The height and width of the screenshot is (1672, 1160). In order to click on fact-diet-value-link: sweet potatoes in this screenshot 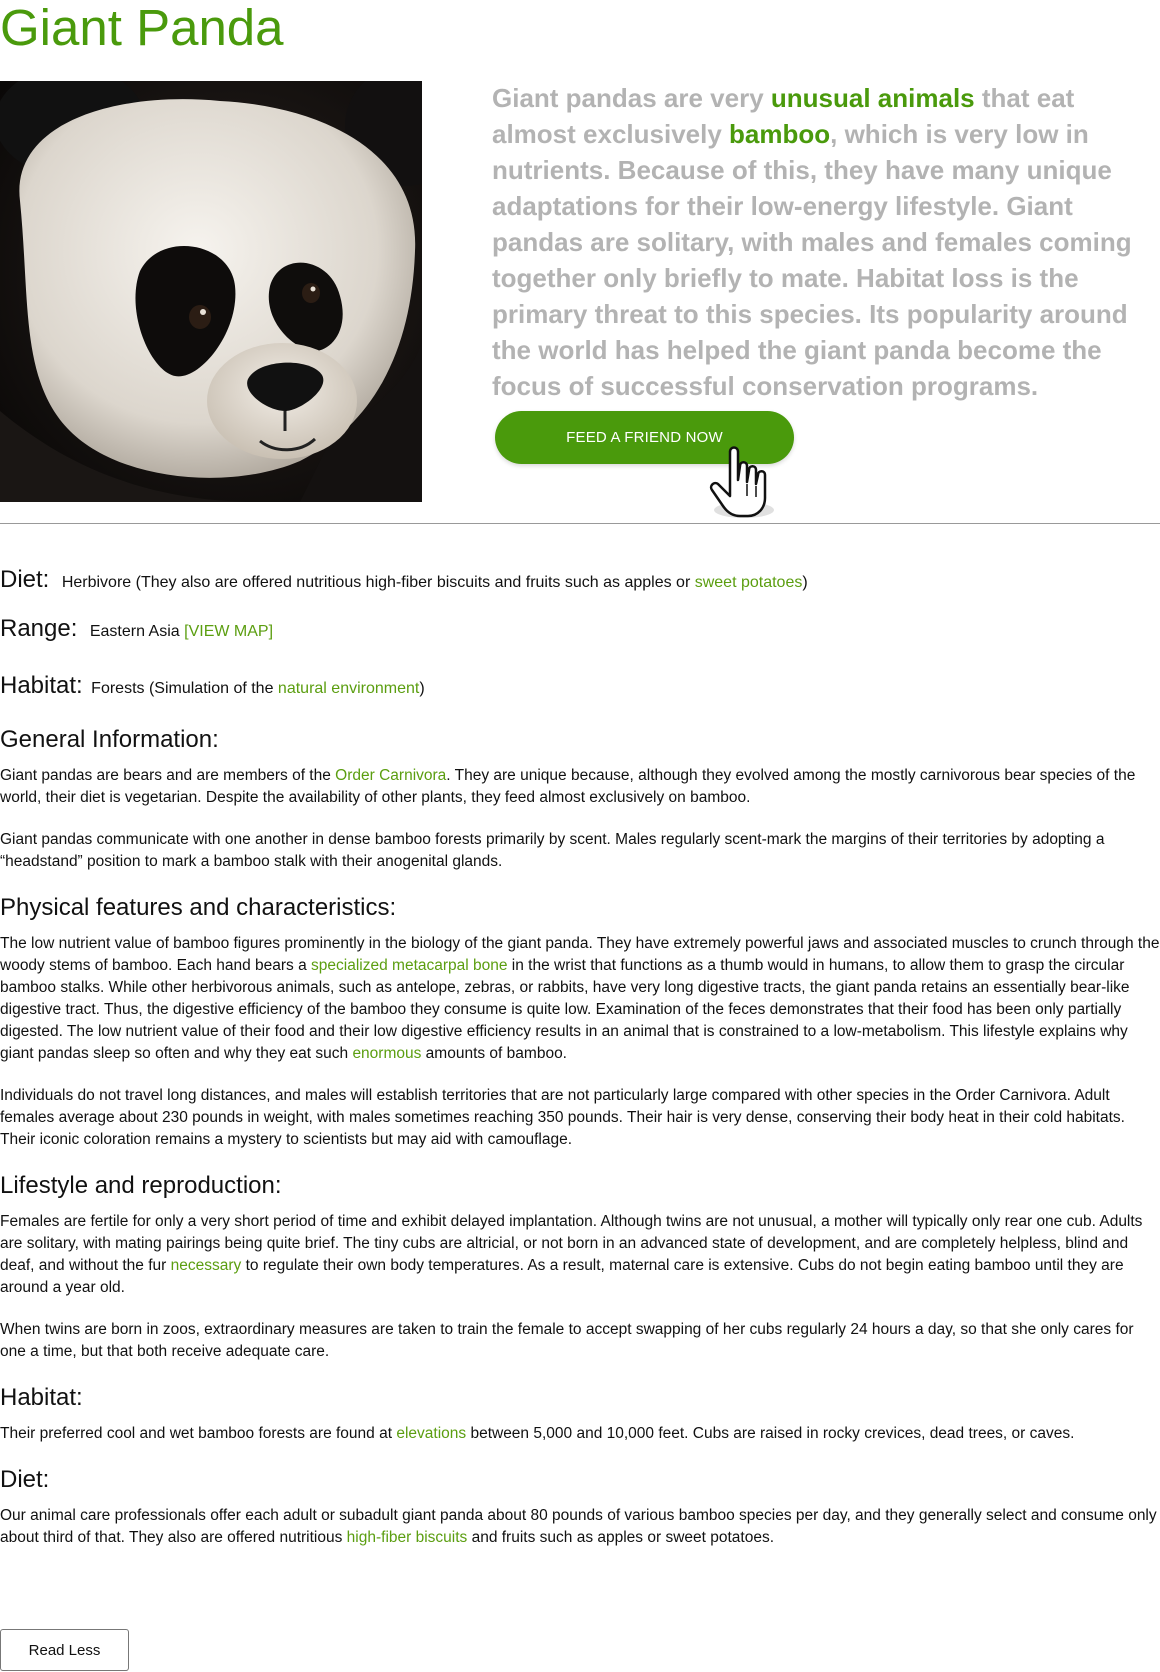, I will do `click(749, 582)`.